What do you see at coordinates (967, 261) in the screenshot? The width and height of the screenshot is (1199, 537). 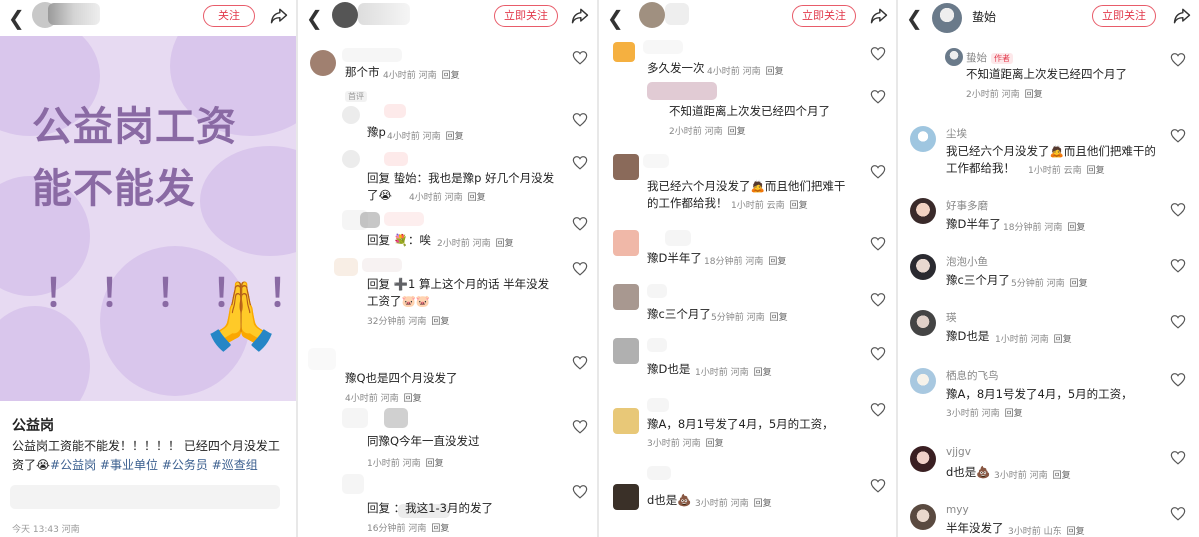 I see `comment-username: 泡泡小鱼` at bounding box center [967, 261].